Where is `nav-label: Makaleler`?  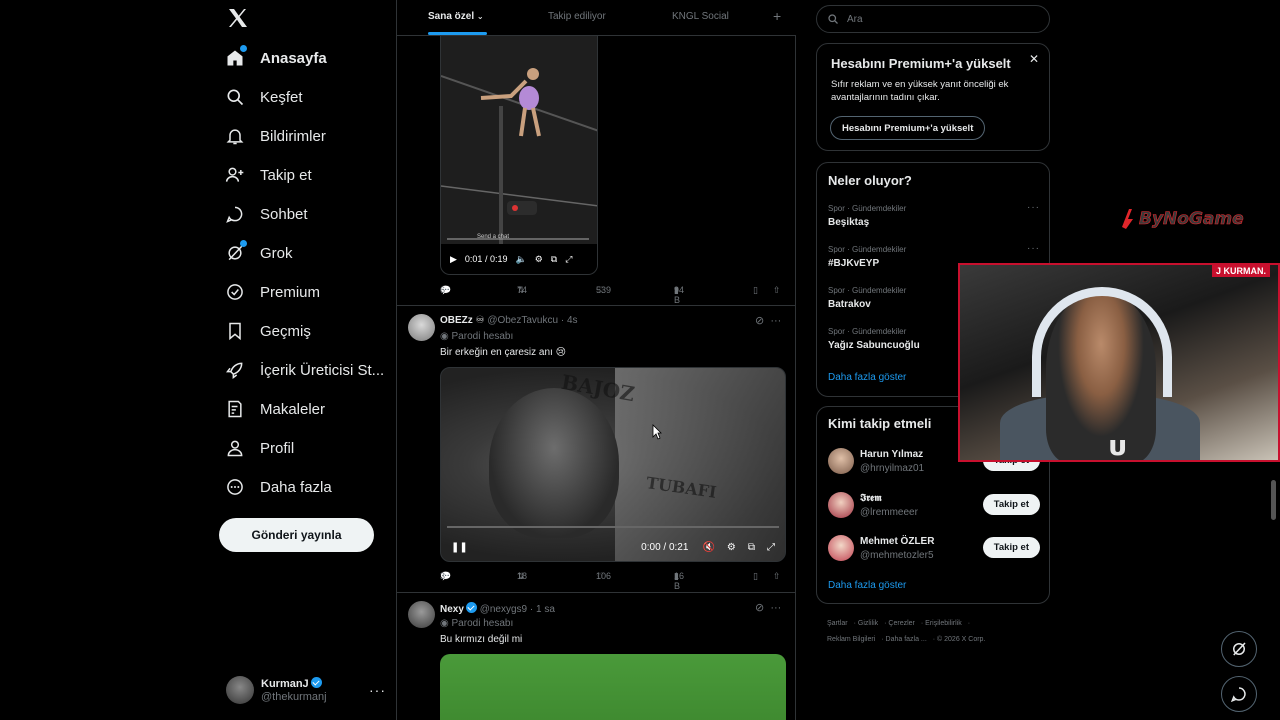 nav-label: Makaleler is located at coordinates (293, 409).